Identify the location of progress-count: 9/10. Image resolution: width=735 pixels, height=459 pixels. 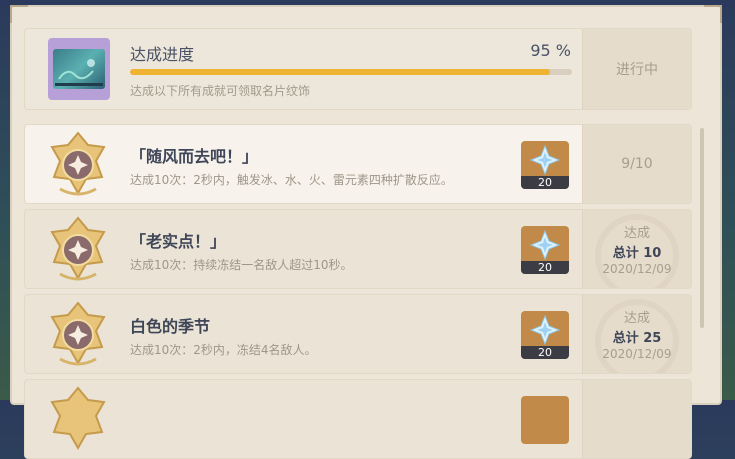
(637, 164).